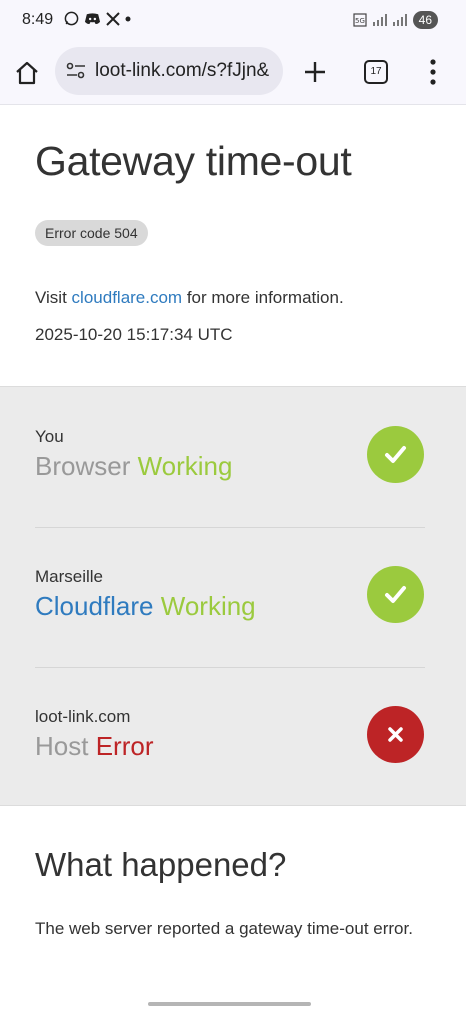 The image size is (466, 1024). I want to click on browser-toolbar: loot-link.com/s?fJjn& 17, so click(233, 73).